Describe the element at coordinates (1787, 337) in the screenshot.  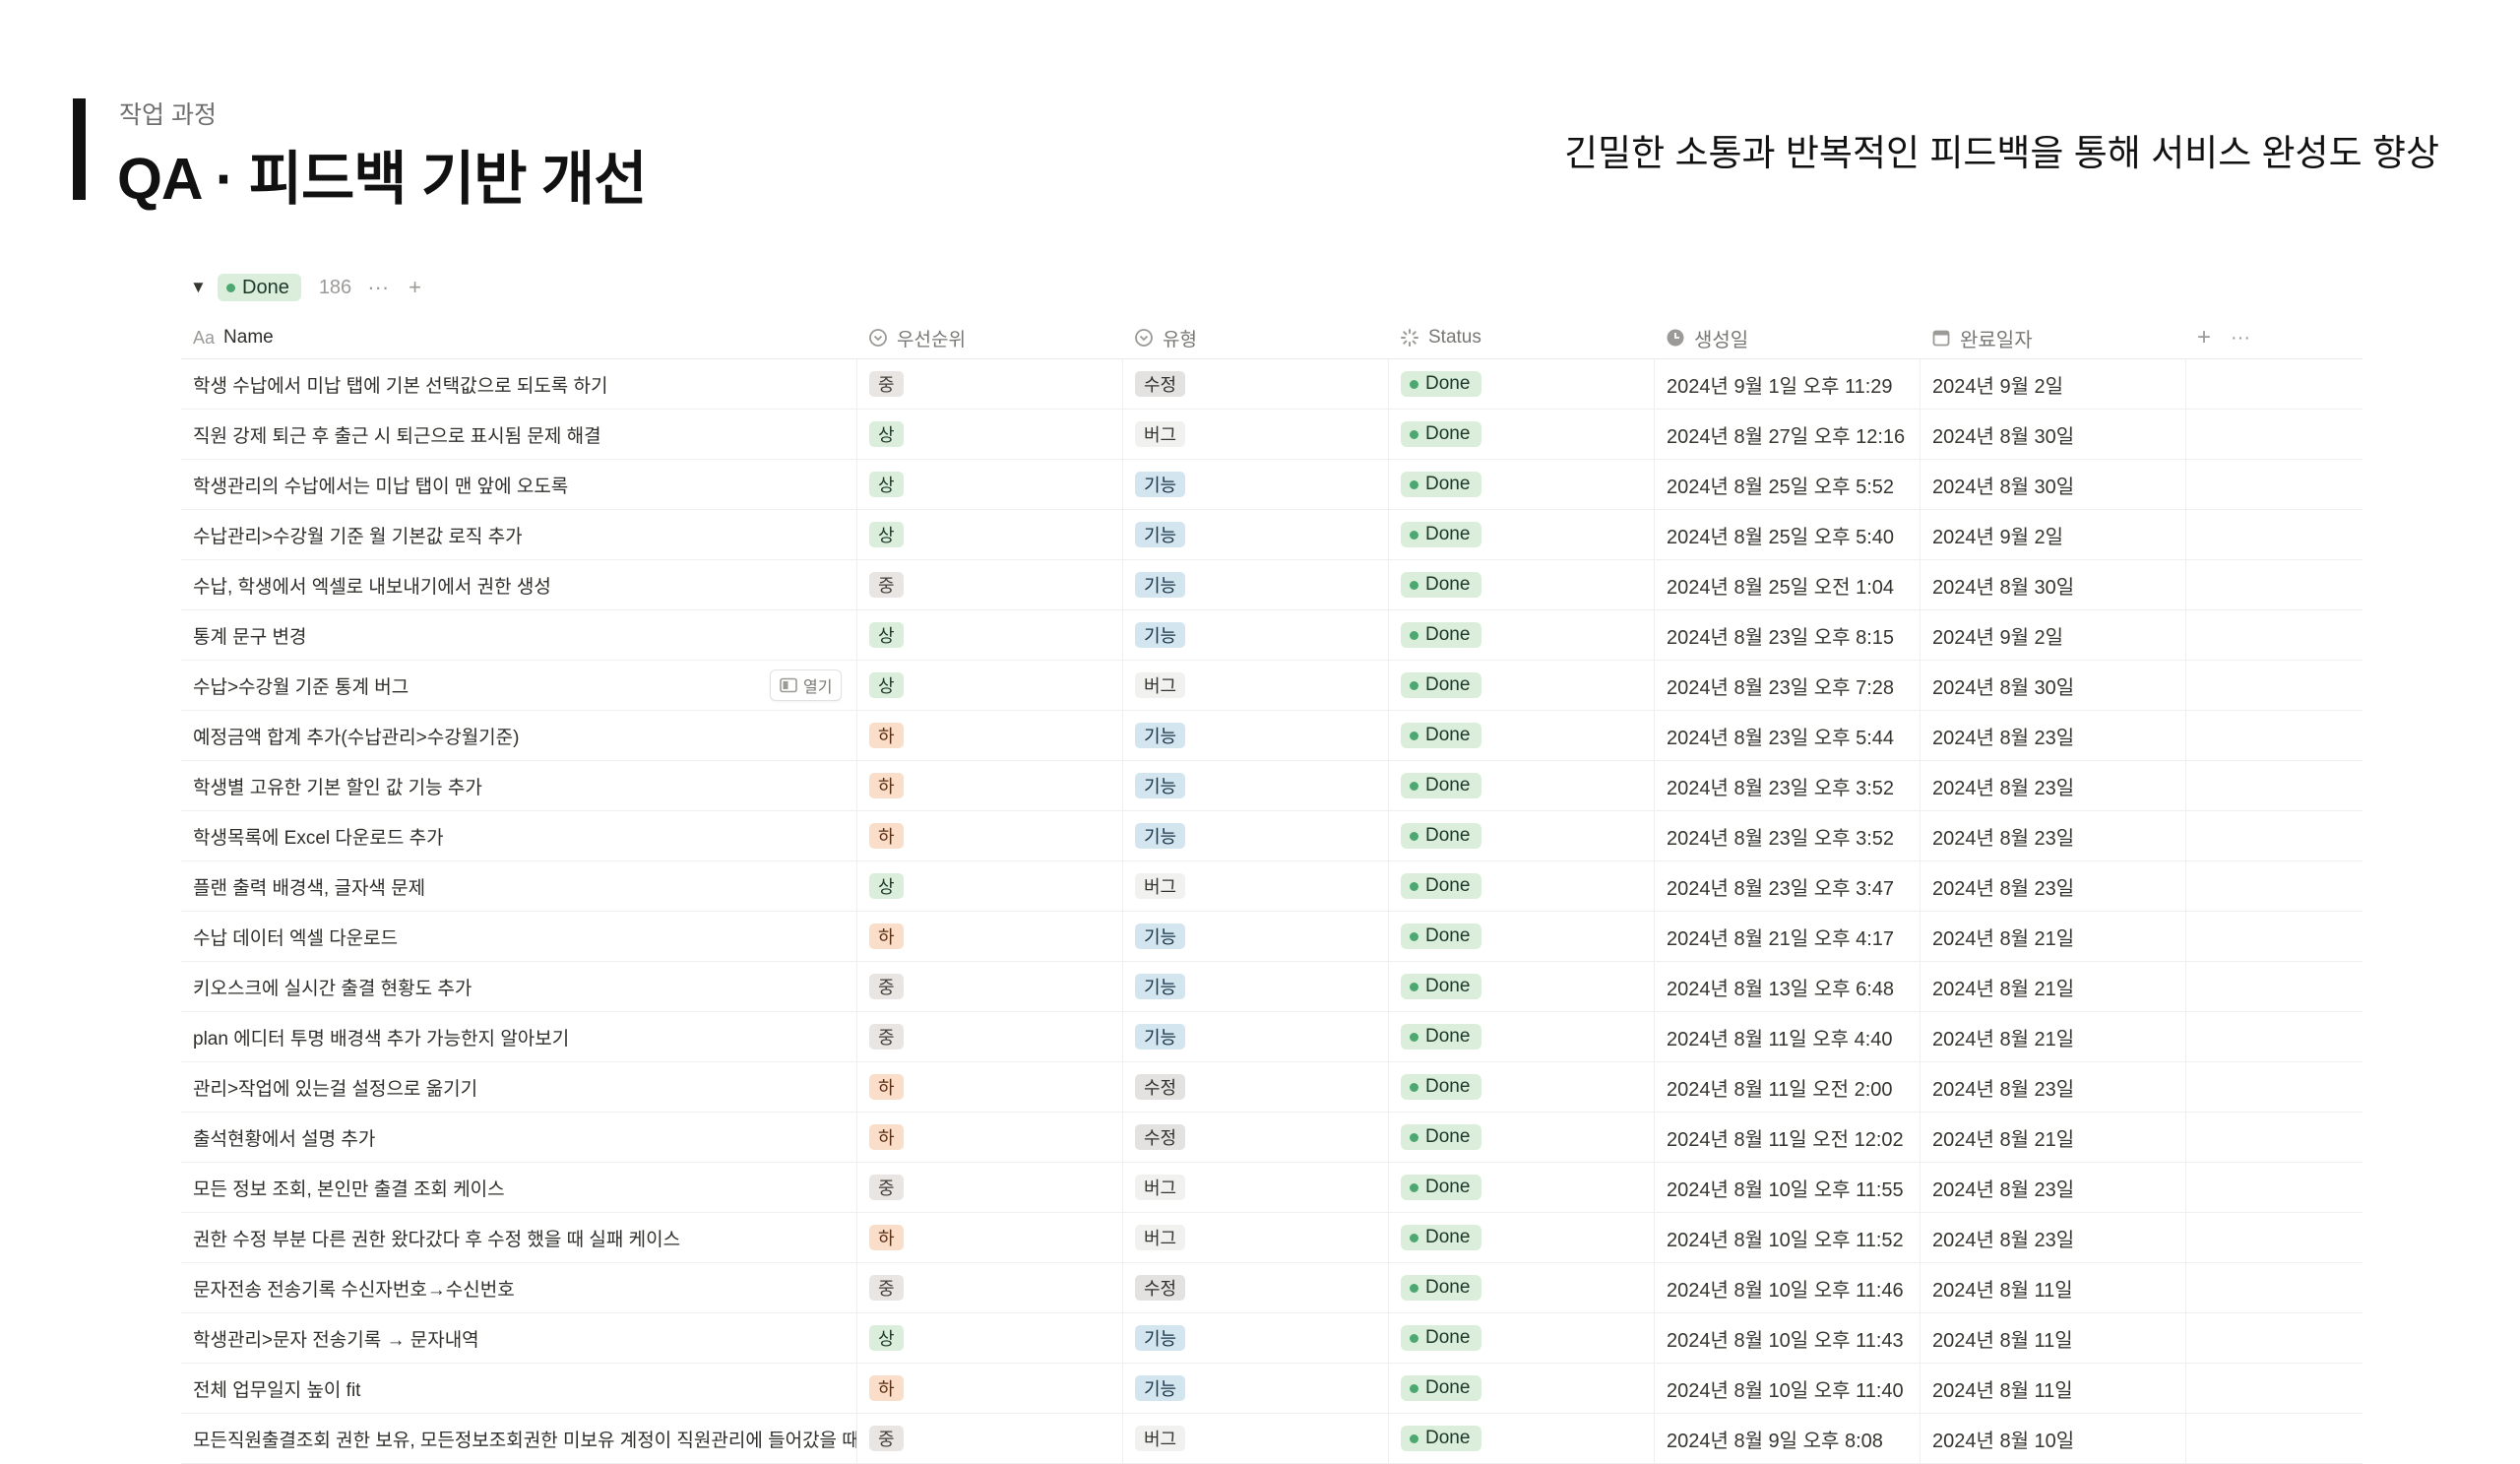
I see `column-header-created: 생성일` at that location.